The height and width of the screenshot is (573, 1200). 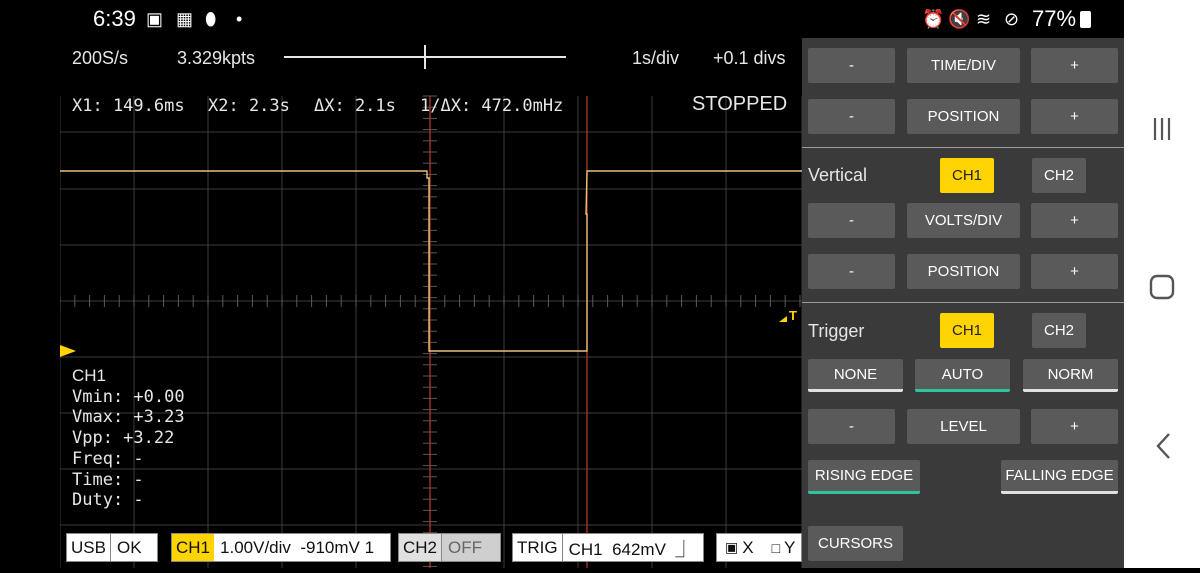 What do you see at coordinates (297, 547) in the screenshot?
I see `ch1-value: 1.00V/div -910mV 1` at bounding box center [297, 547].